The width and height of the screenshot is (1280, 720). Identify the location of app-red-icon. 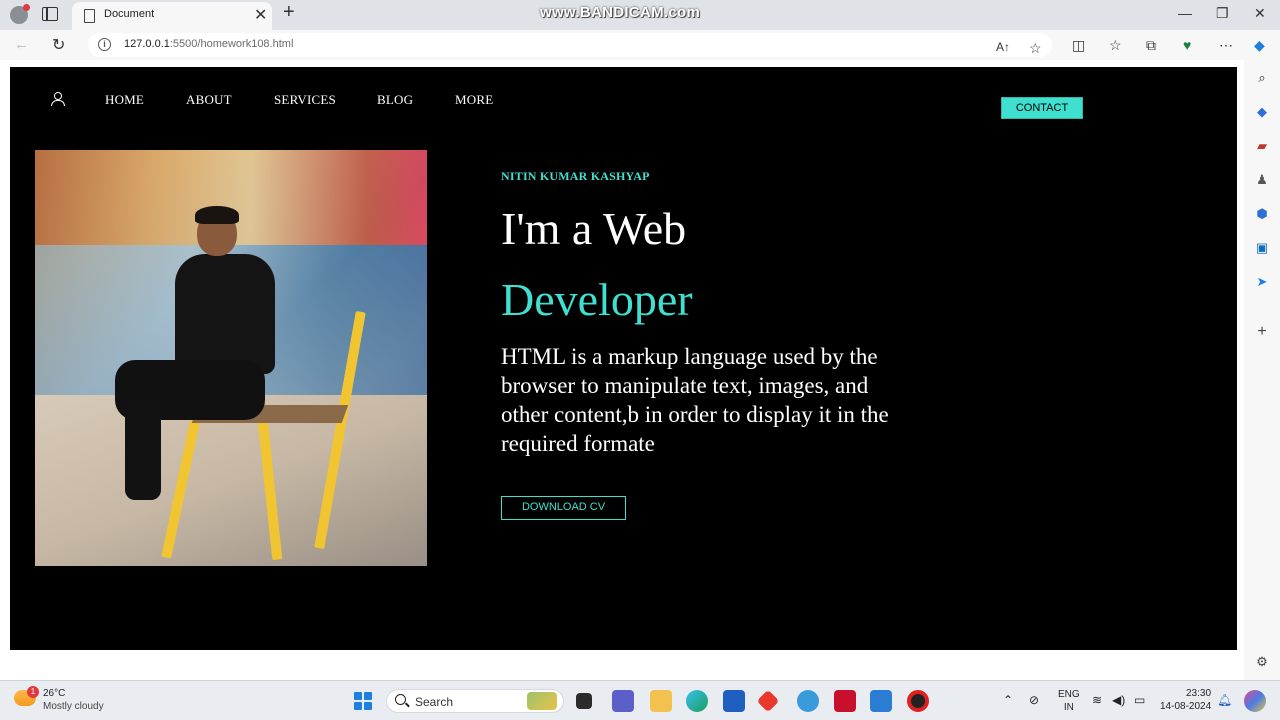
(768, 701).